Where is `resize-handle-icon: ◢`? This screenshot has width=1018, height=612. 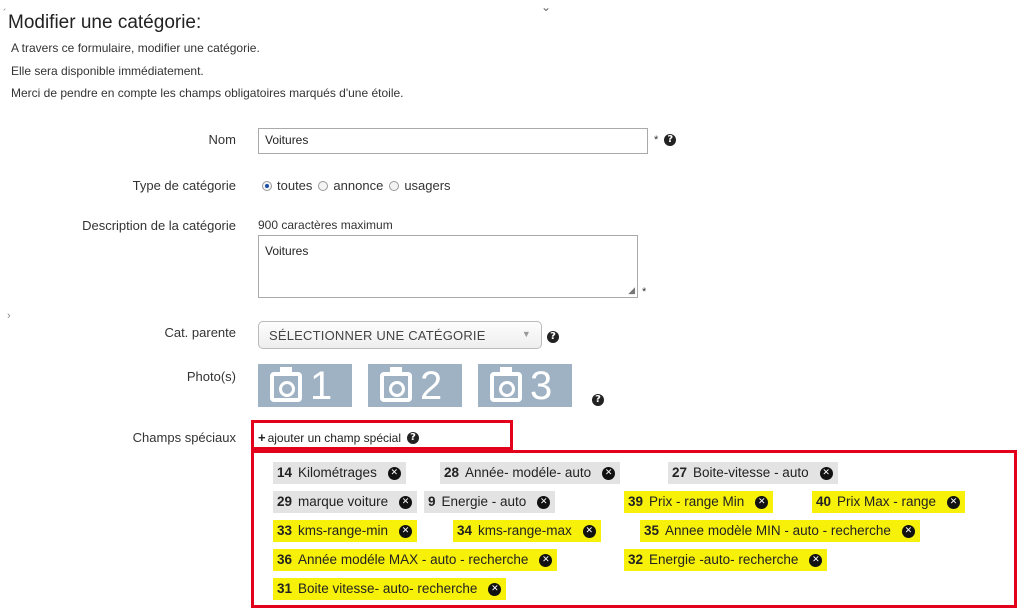 resize-handle-icon: ◢ is located at coordinates (631, 290).